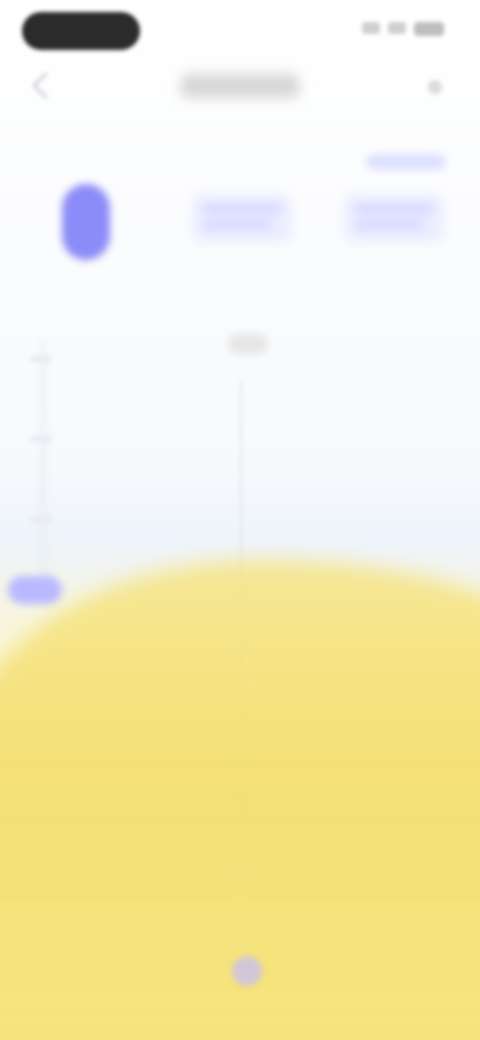 The image size is (480, 1040). What do you see at coordinates (248, 344) in the screenshot?
I see `center-label` at bounding box center [248, 344].